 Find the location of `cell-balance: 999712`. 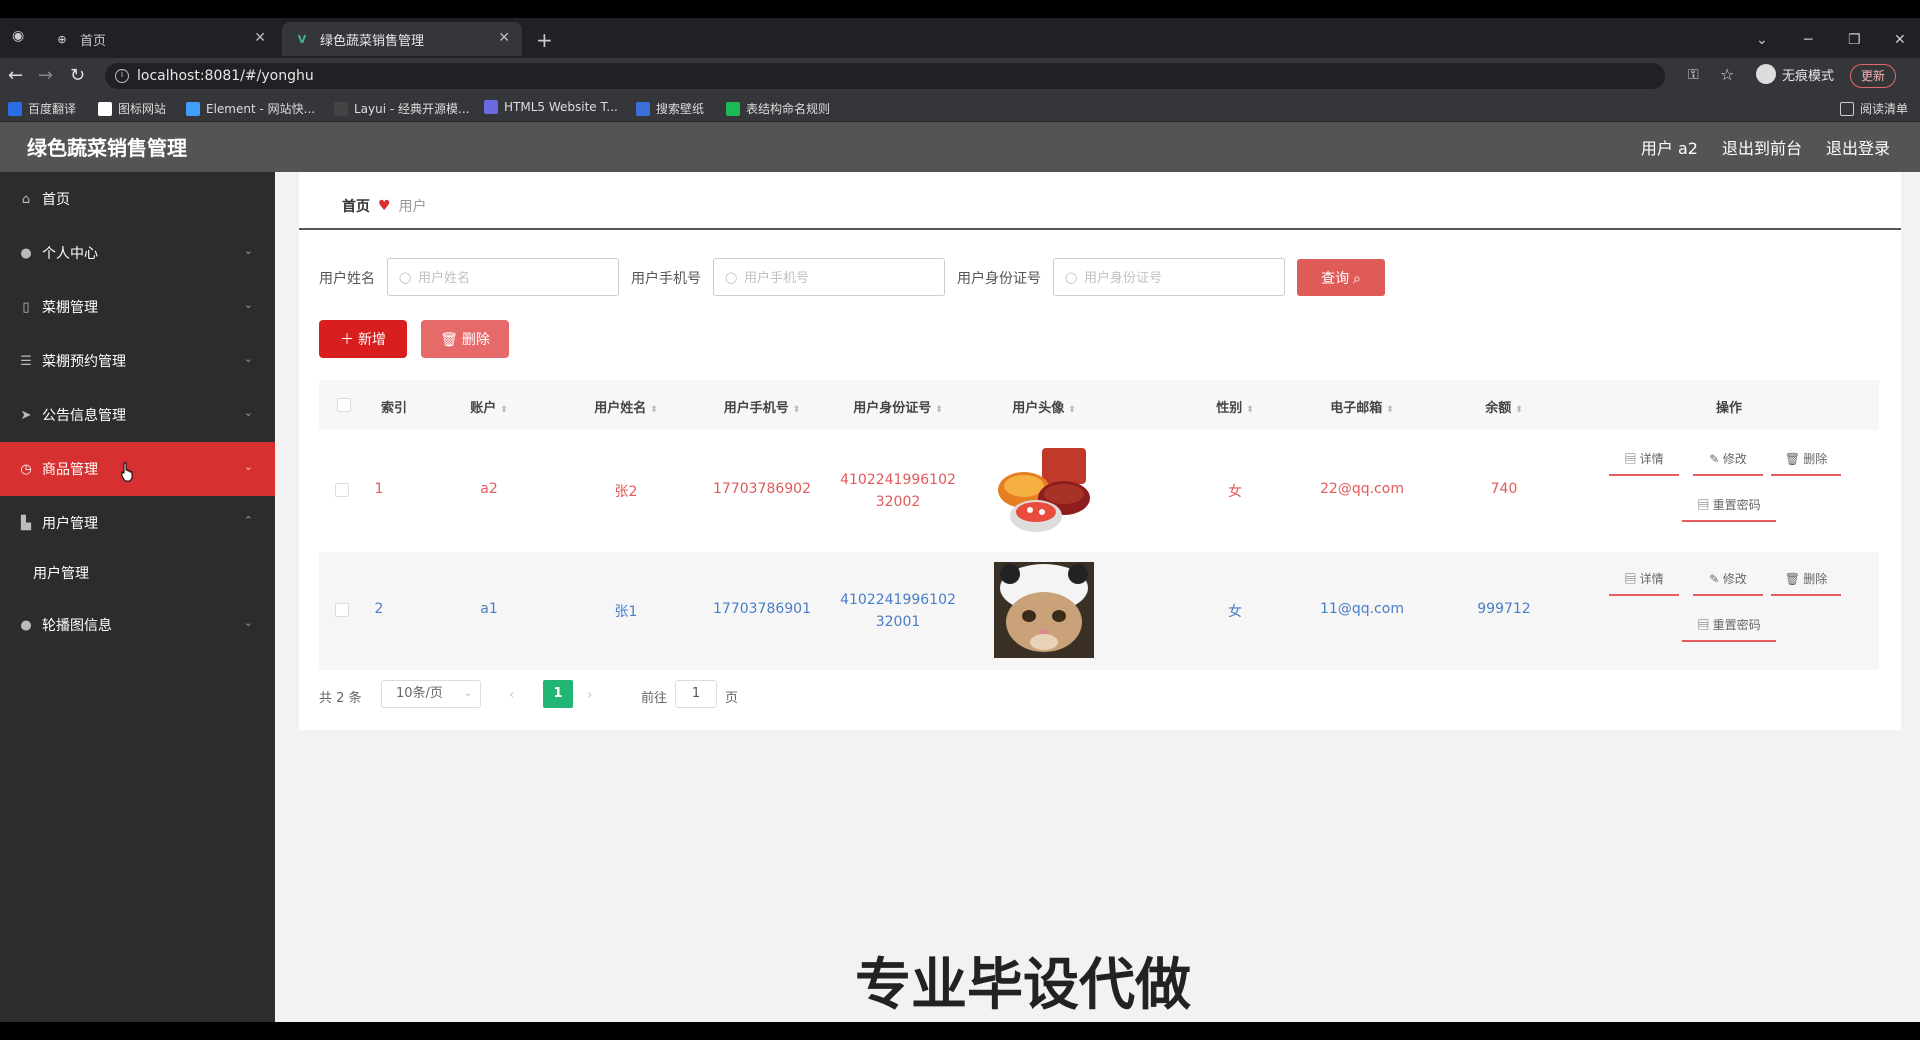

cell-balance: 999712 is located at coordinates (1504, 609).